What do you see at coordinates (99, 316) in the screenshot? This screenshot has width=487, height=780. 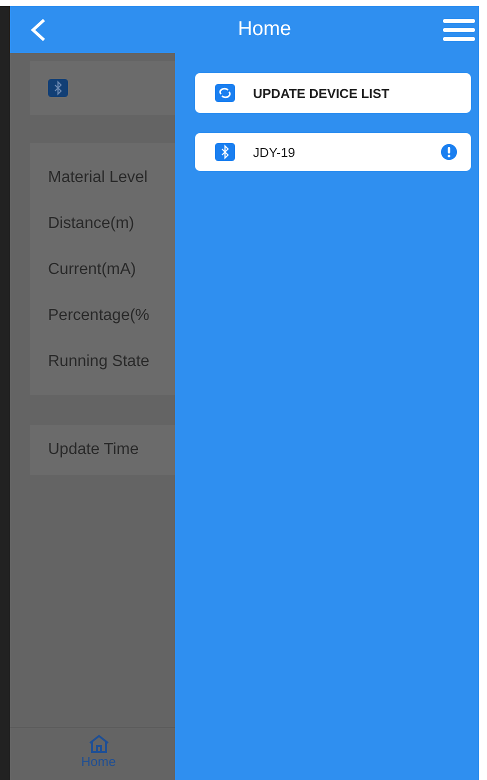 I see `reading-label: Percentage(%` at bounding box center [99, 316].